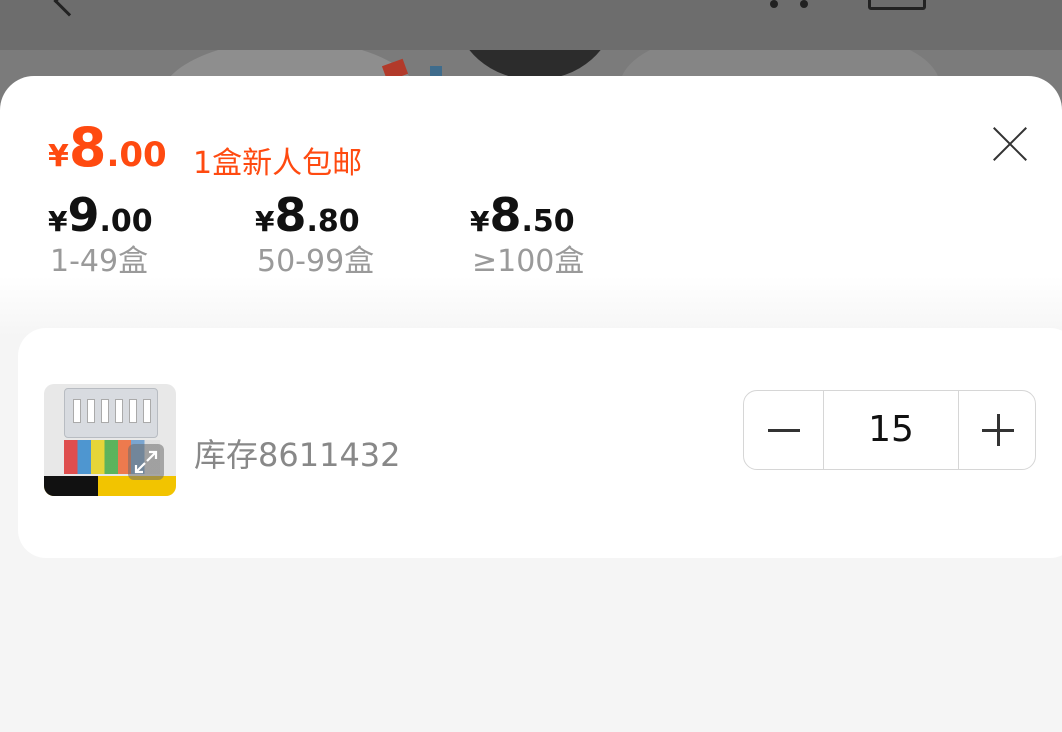  Describe the element at coordinates (110, 440) in the screenshot. I see `product-thumbnail` at that location.